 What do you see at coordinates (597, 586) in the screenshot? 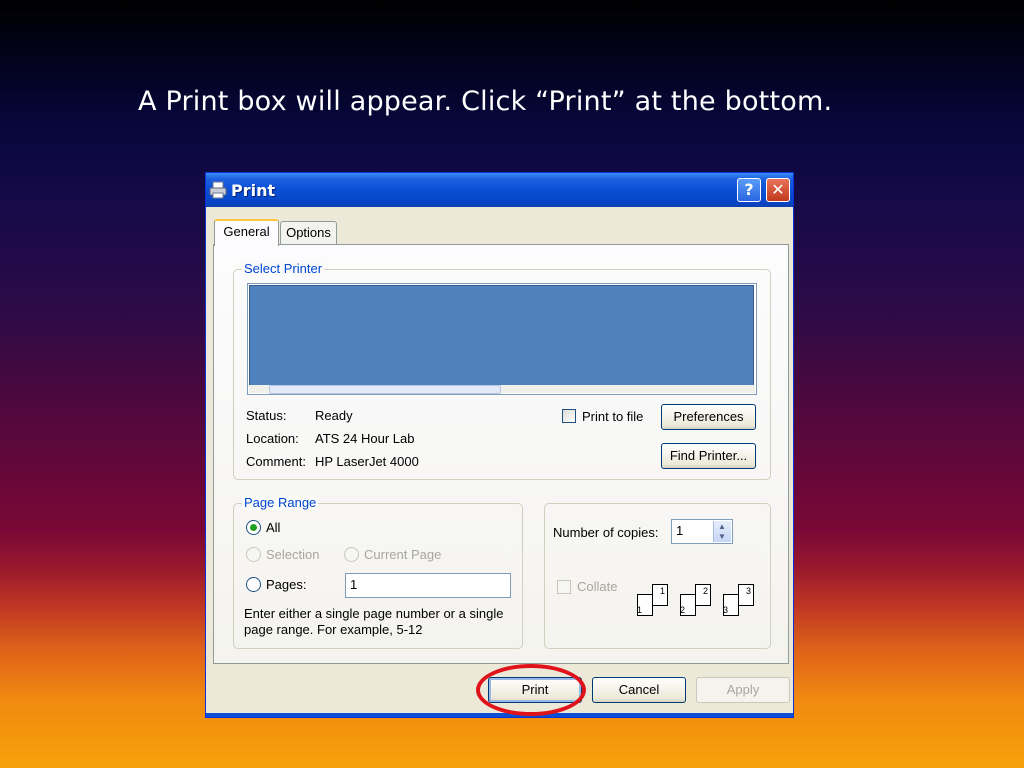
I see `collate-label: Collate` at bounding box center [597, 586].